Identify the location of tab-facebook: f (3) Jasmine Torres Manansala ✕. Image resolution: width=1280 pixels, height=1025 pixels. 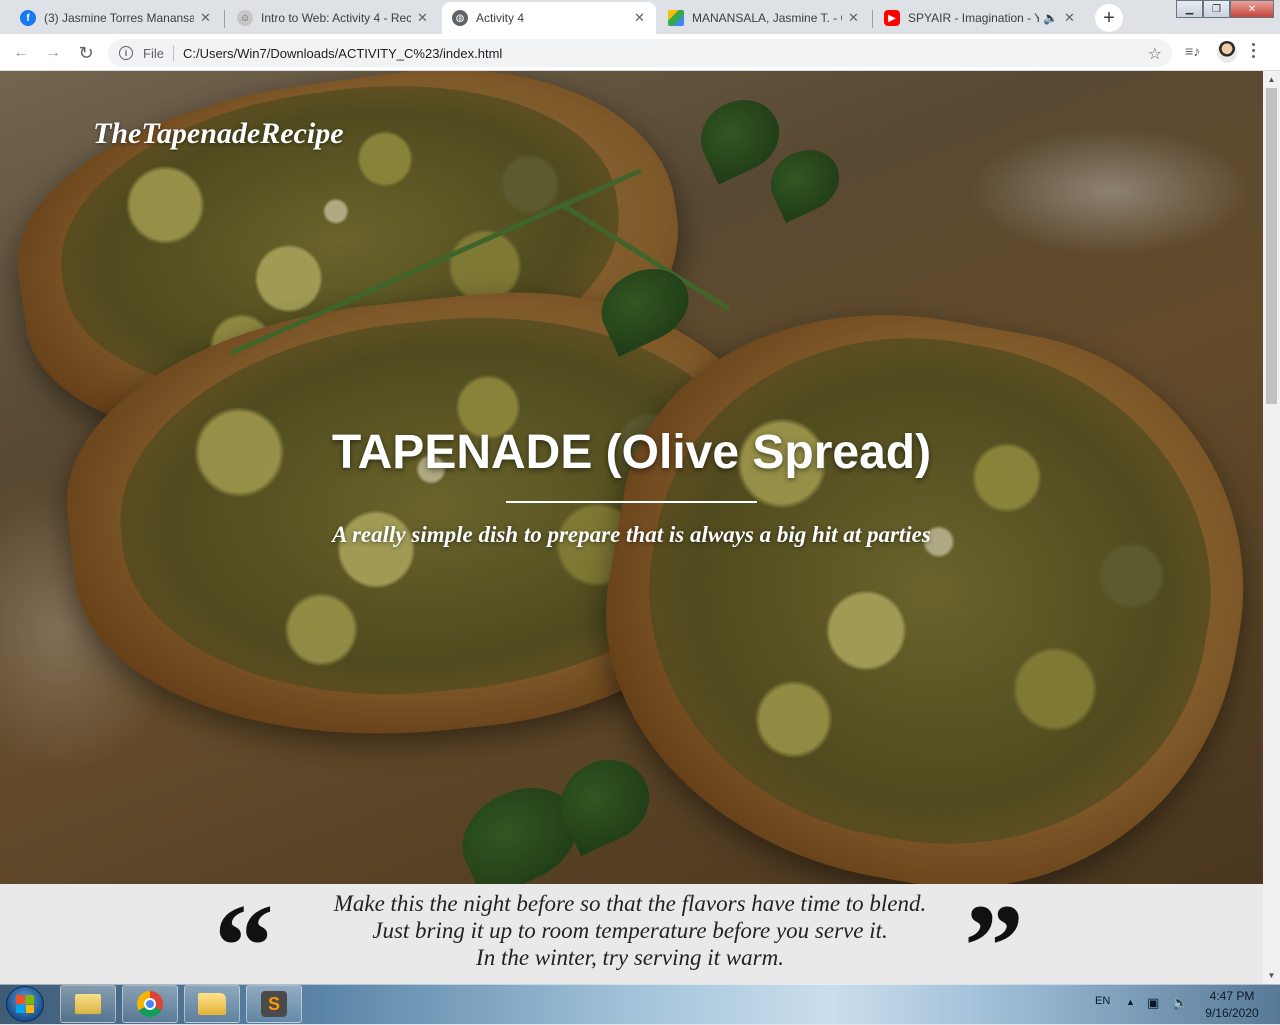
(116, 18).